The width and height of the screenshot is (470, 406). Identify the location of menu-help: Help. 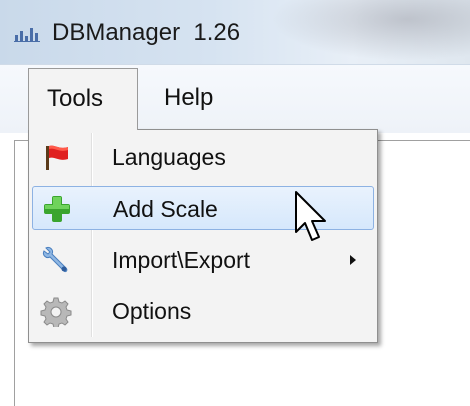
(191, 99).